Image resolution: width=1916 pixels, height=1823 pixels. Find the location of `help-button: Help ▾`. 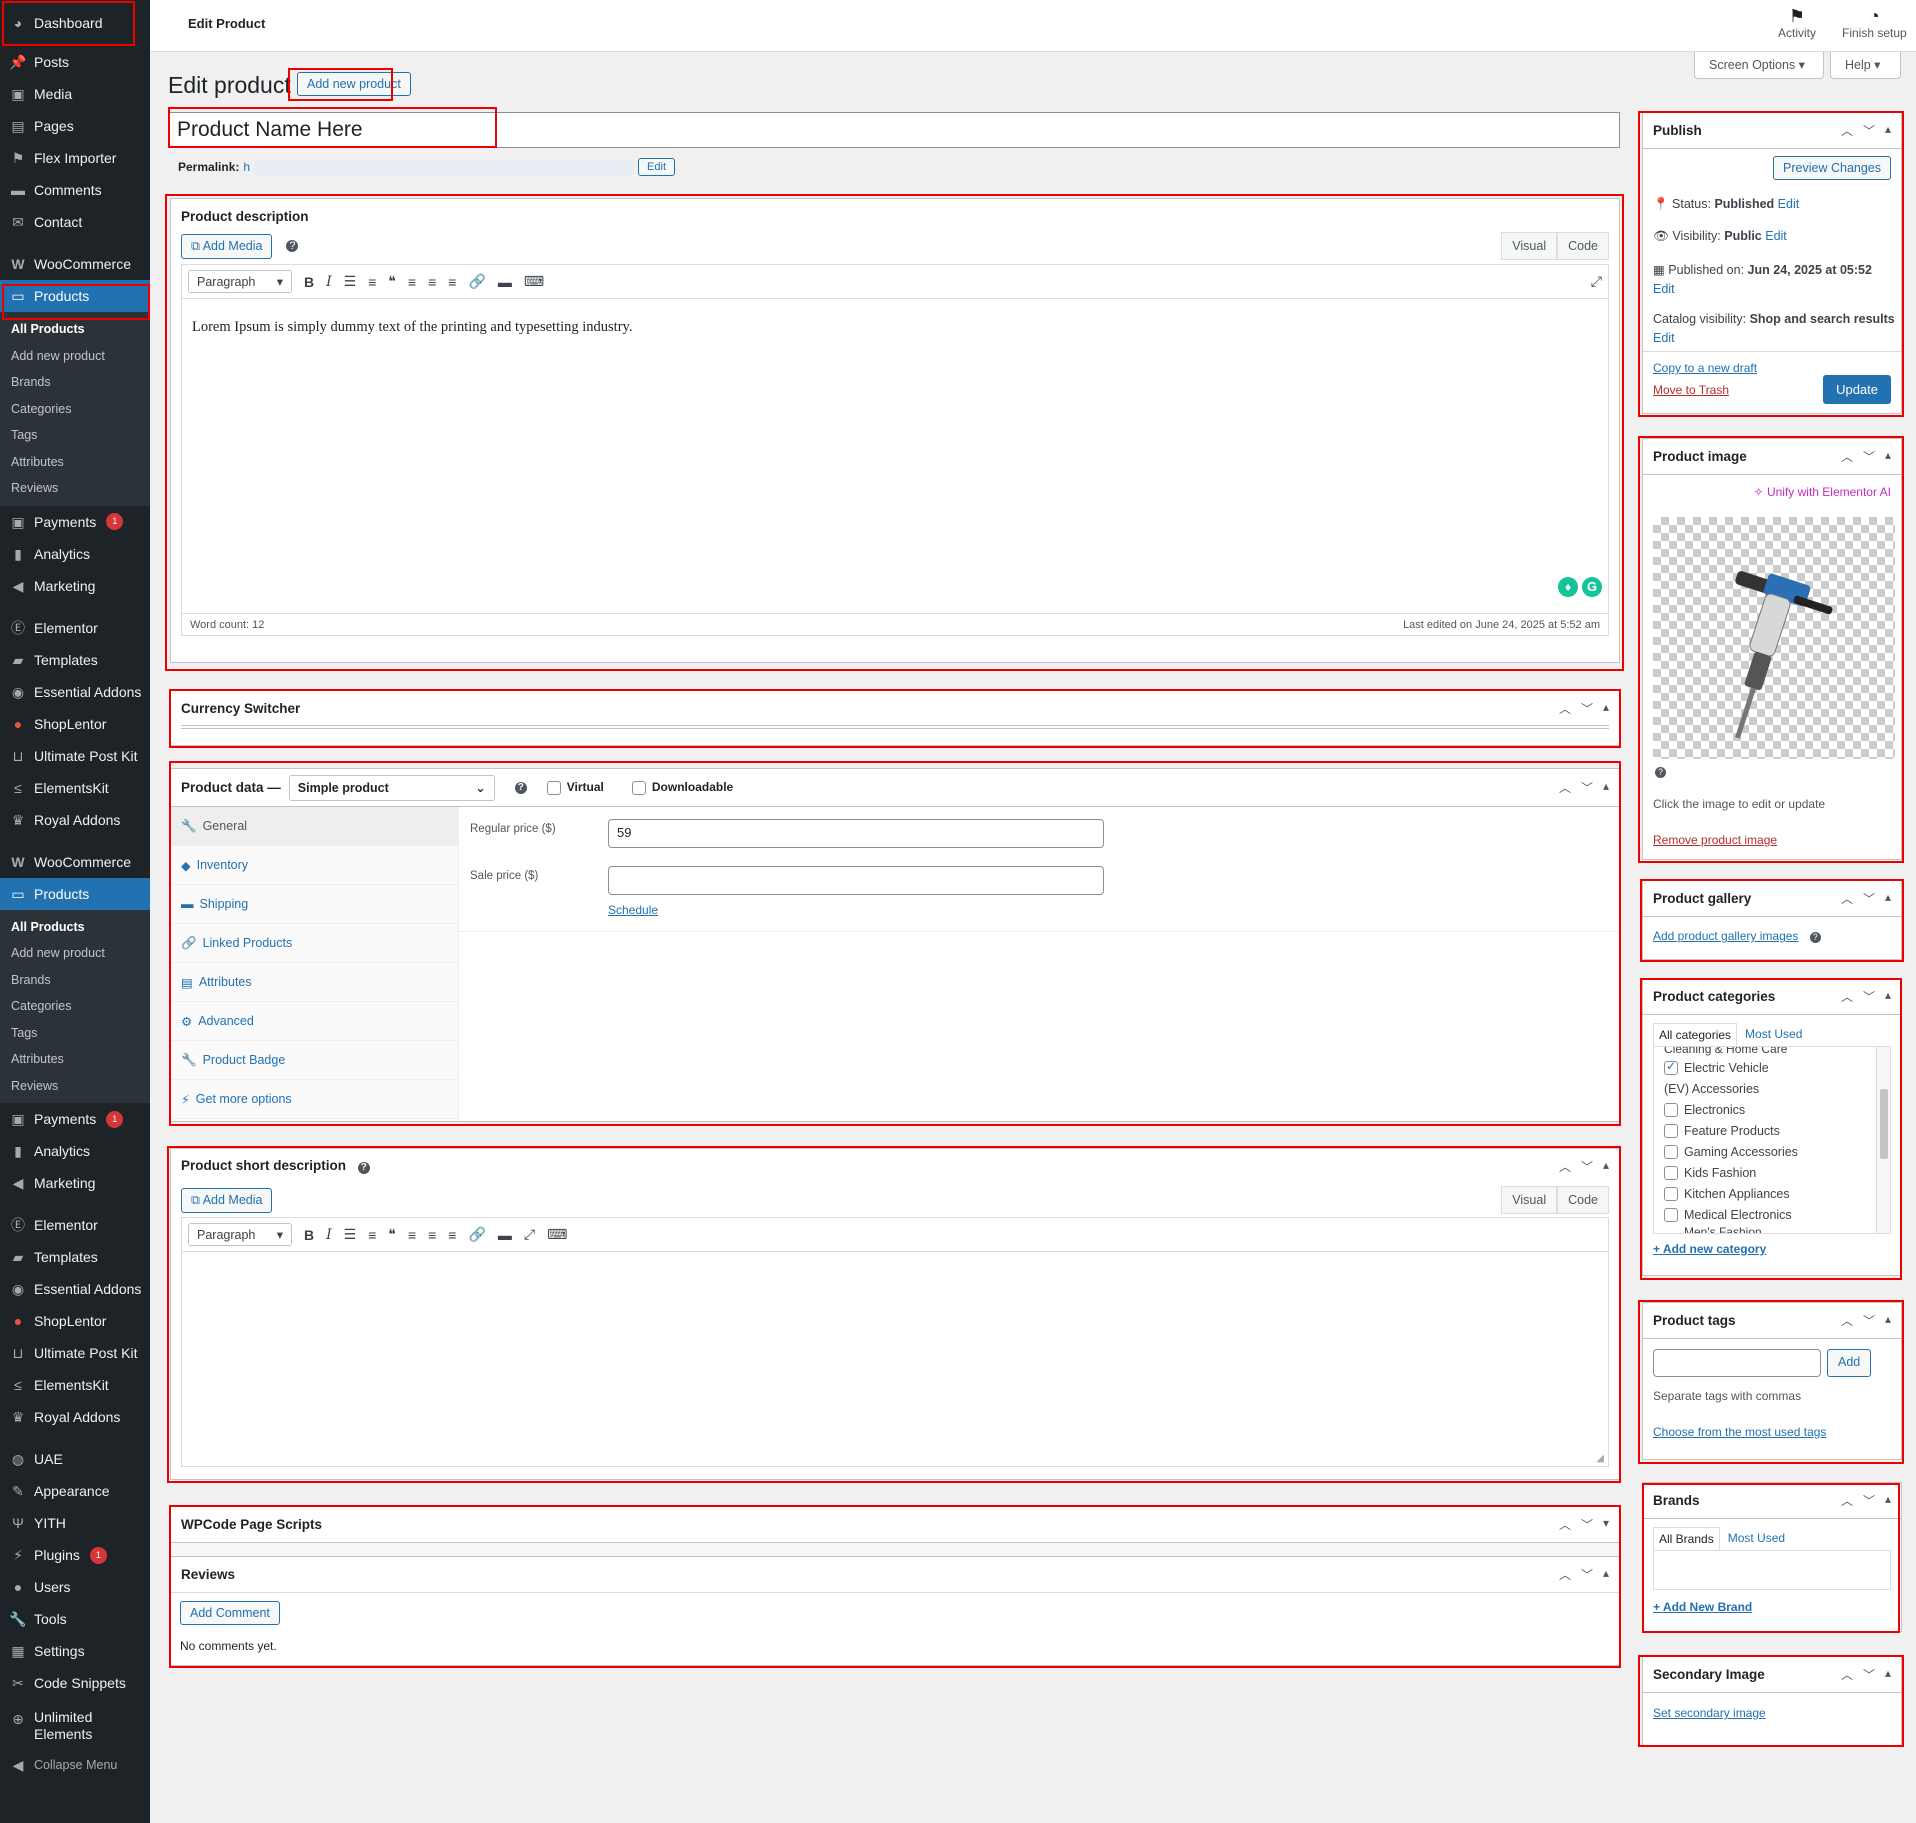

help-button: Help ▾ is located at coordinates (1865, 65).